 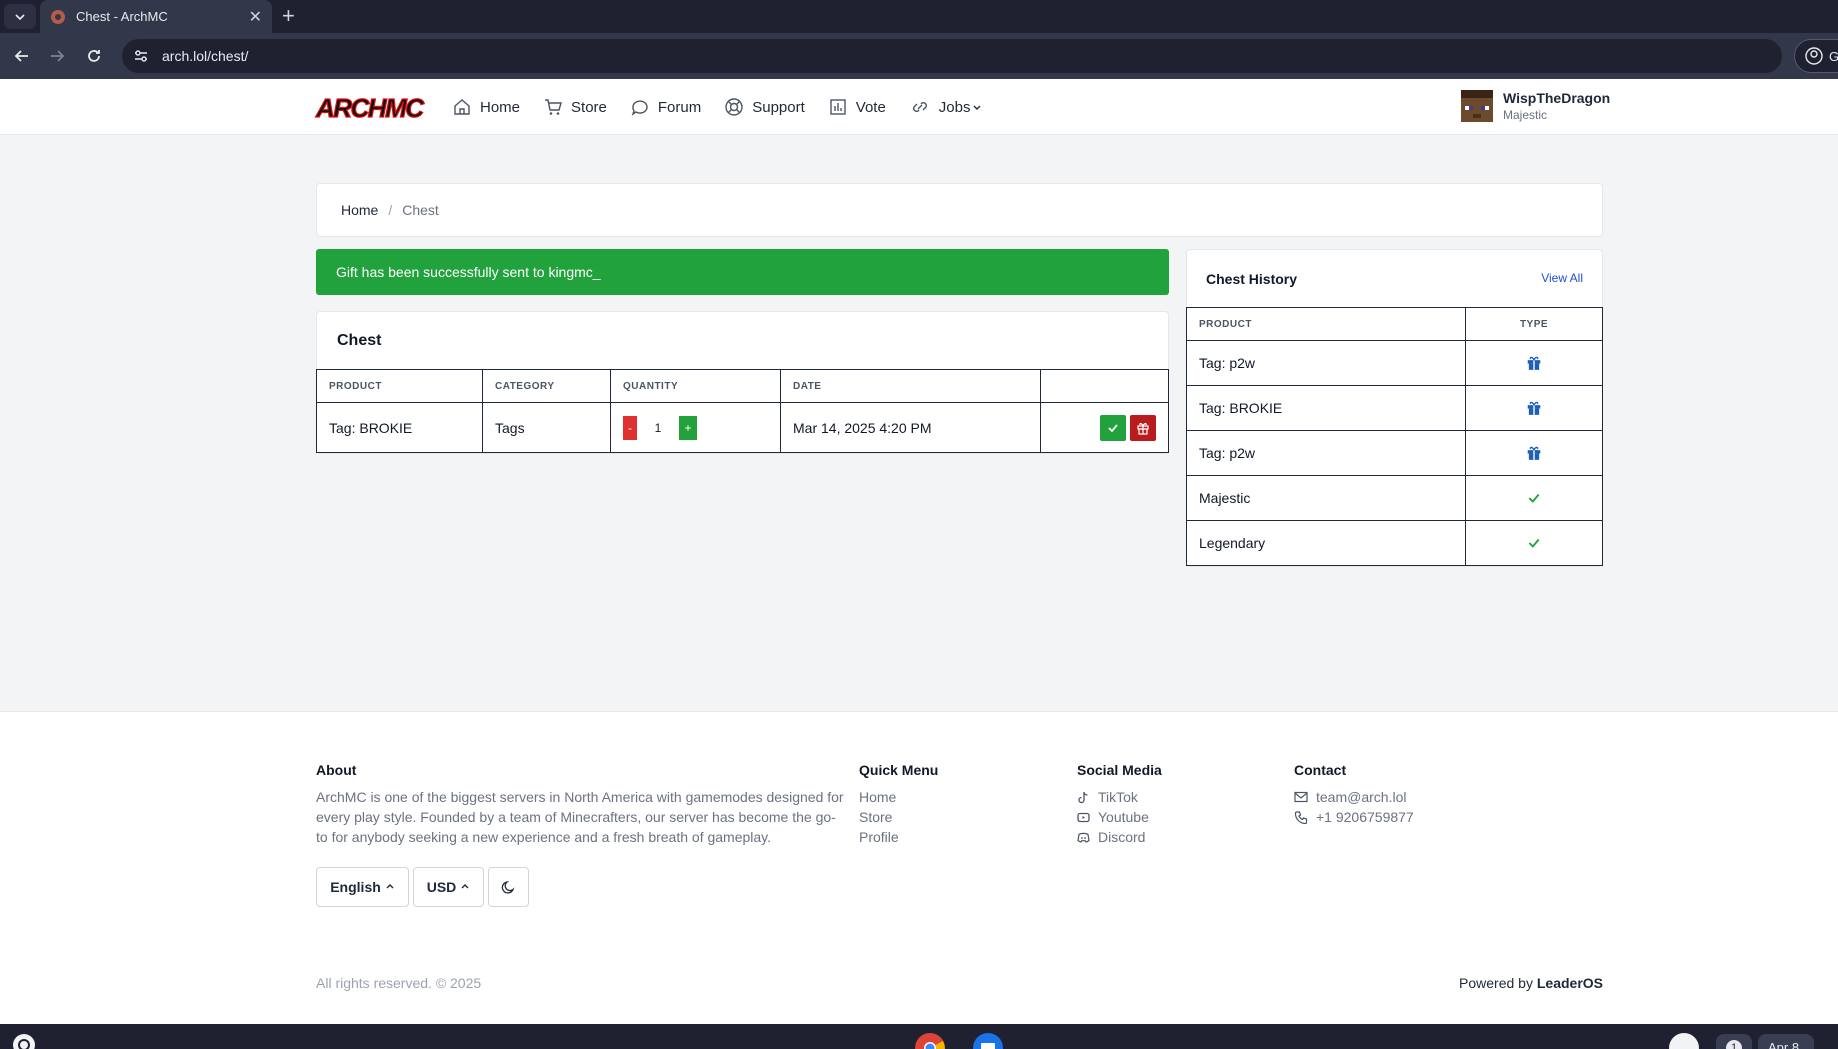 I want to click on footer-link-youtube: Youtube, so click(x=1119, y=817).